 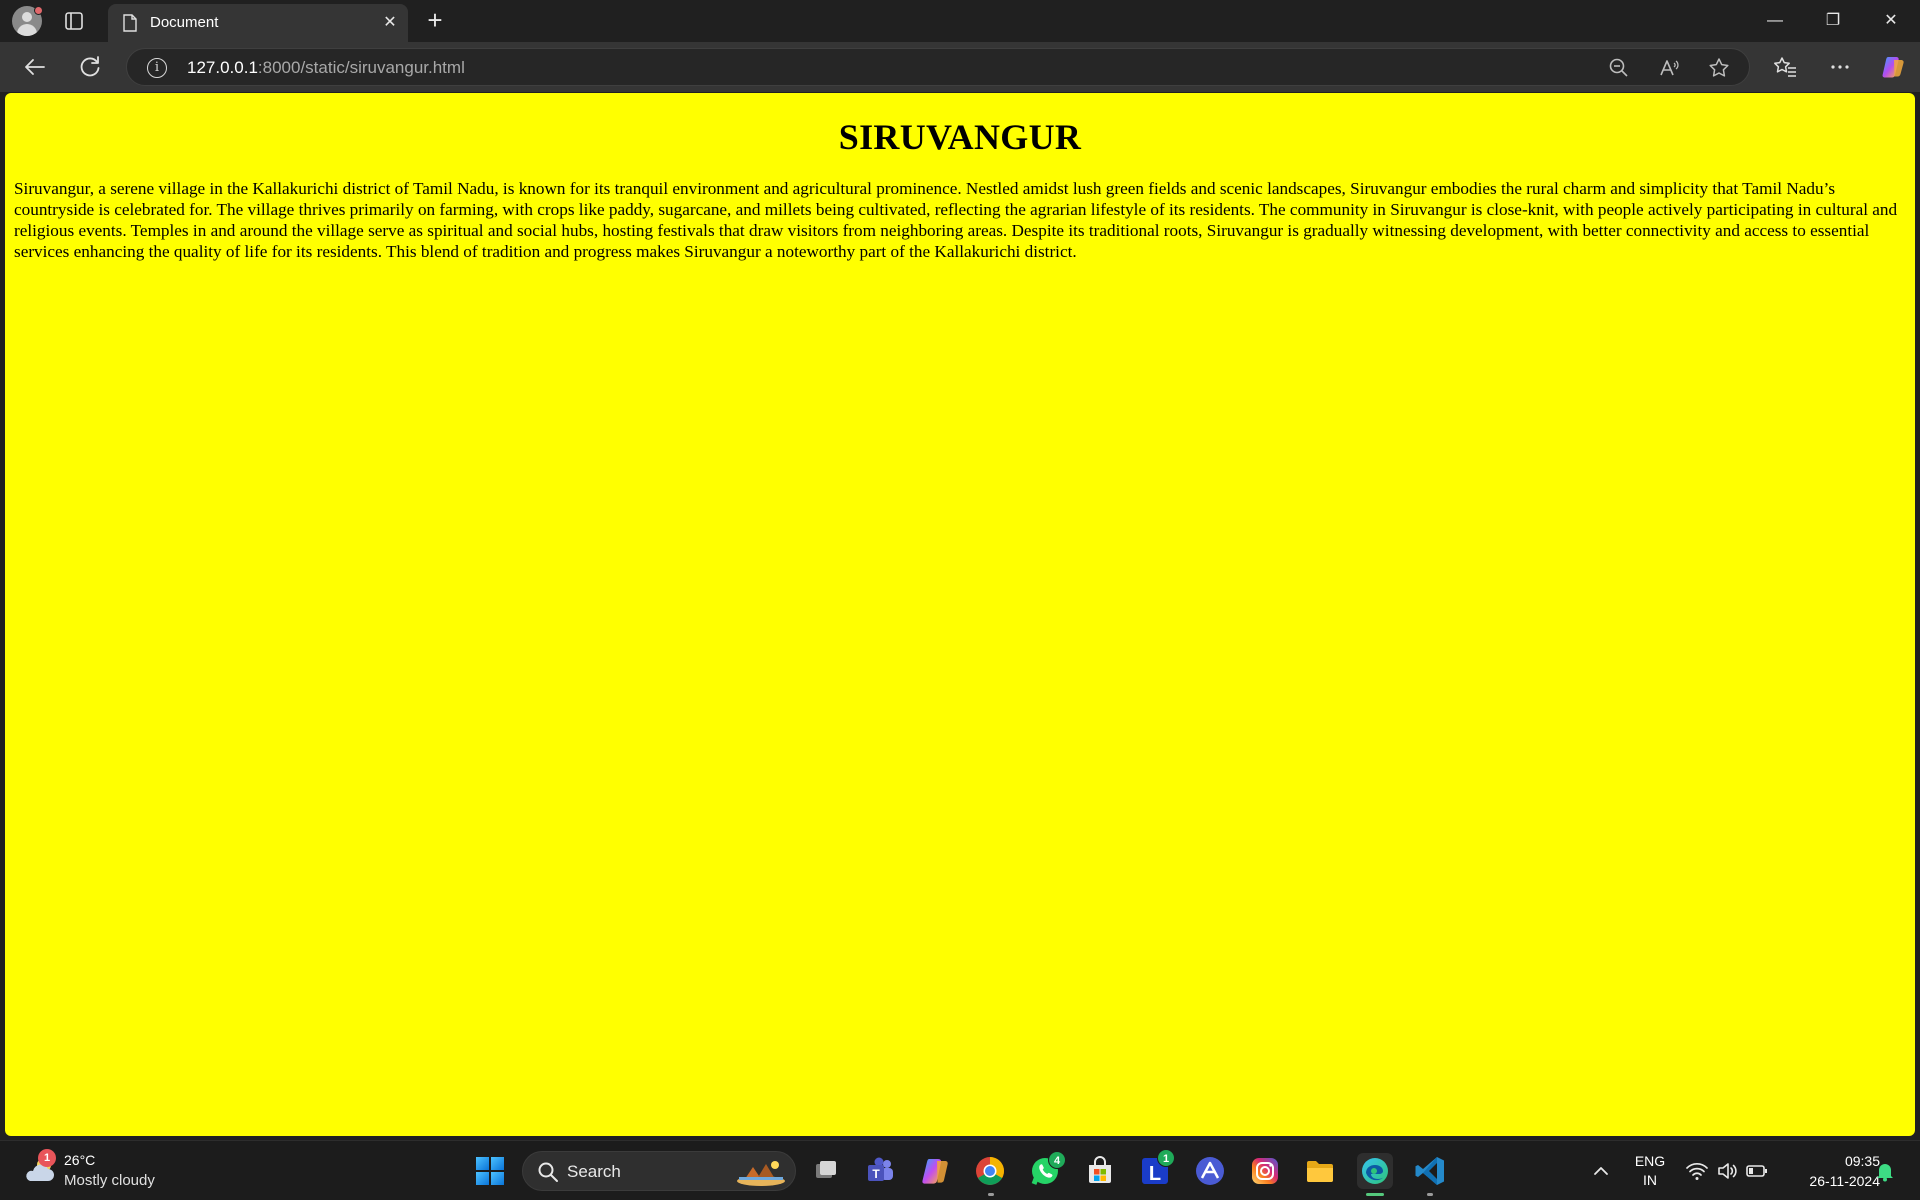 I want to click on page-heading: SIRUVANGUR, so click(x=960, y=137).